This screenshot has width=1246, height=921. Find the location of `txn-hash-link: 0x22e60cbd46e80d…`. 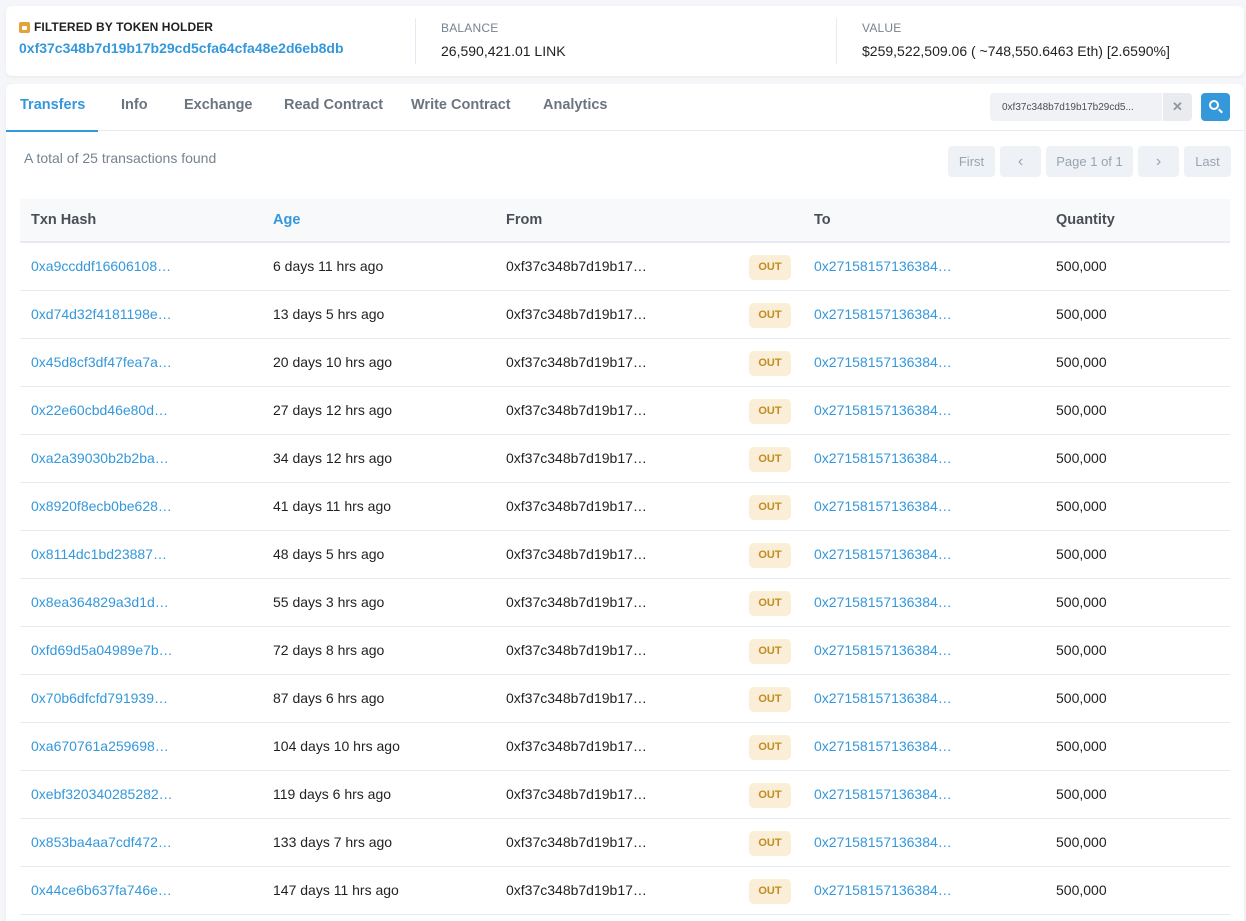

txn-hash-link: 0x22e60cbd46e80d… is located at coordinates (99, 410).